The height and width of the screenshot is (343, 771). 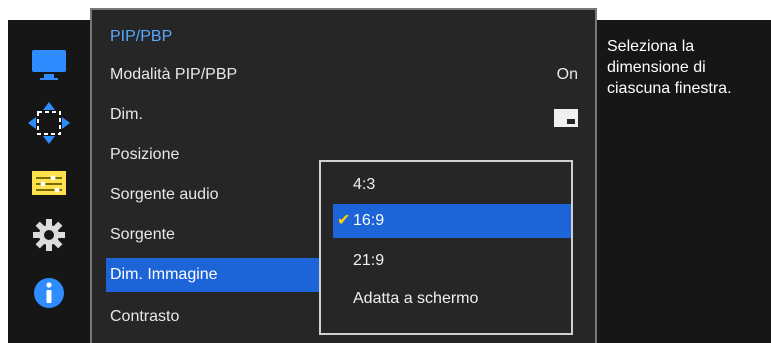 What do you see at coordinates (369, 260) in the screenshot?
I see `option-label: 21:9` at bounding box center [369, 260].